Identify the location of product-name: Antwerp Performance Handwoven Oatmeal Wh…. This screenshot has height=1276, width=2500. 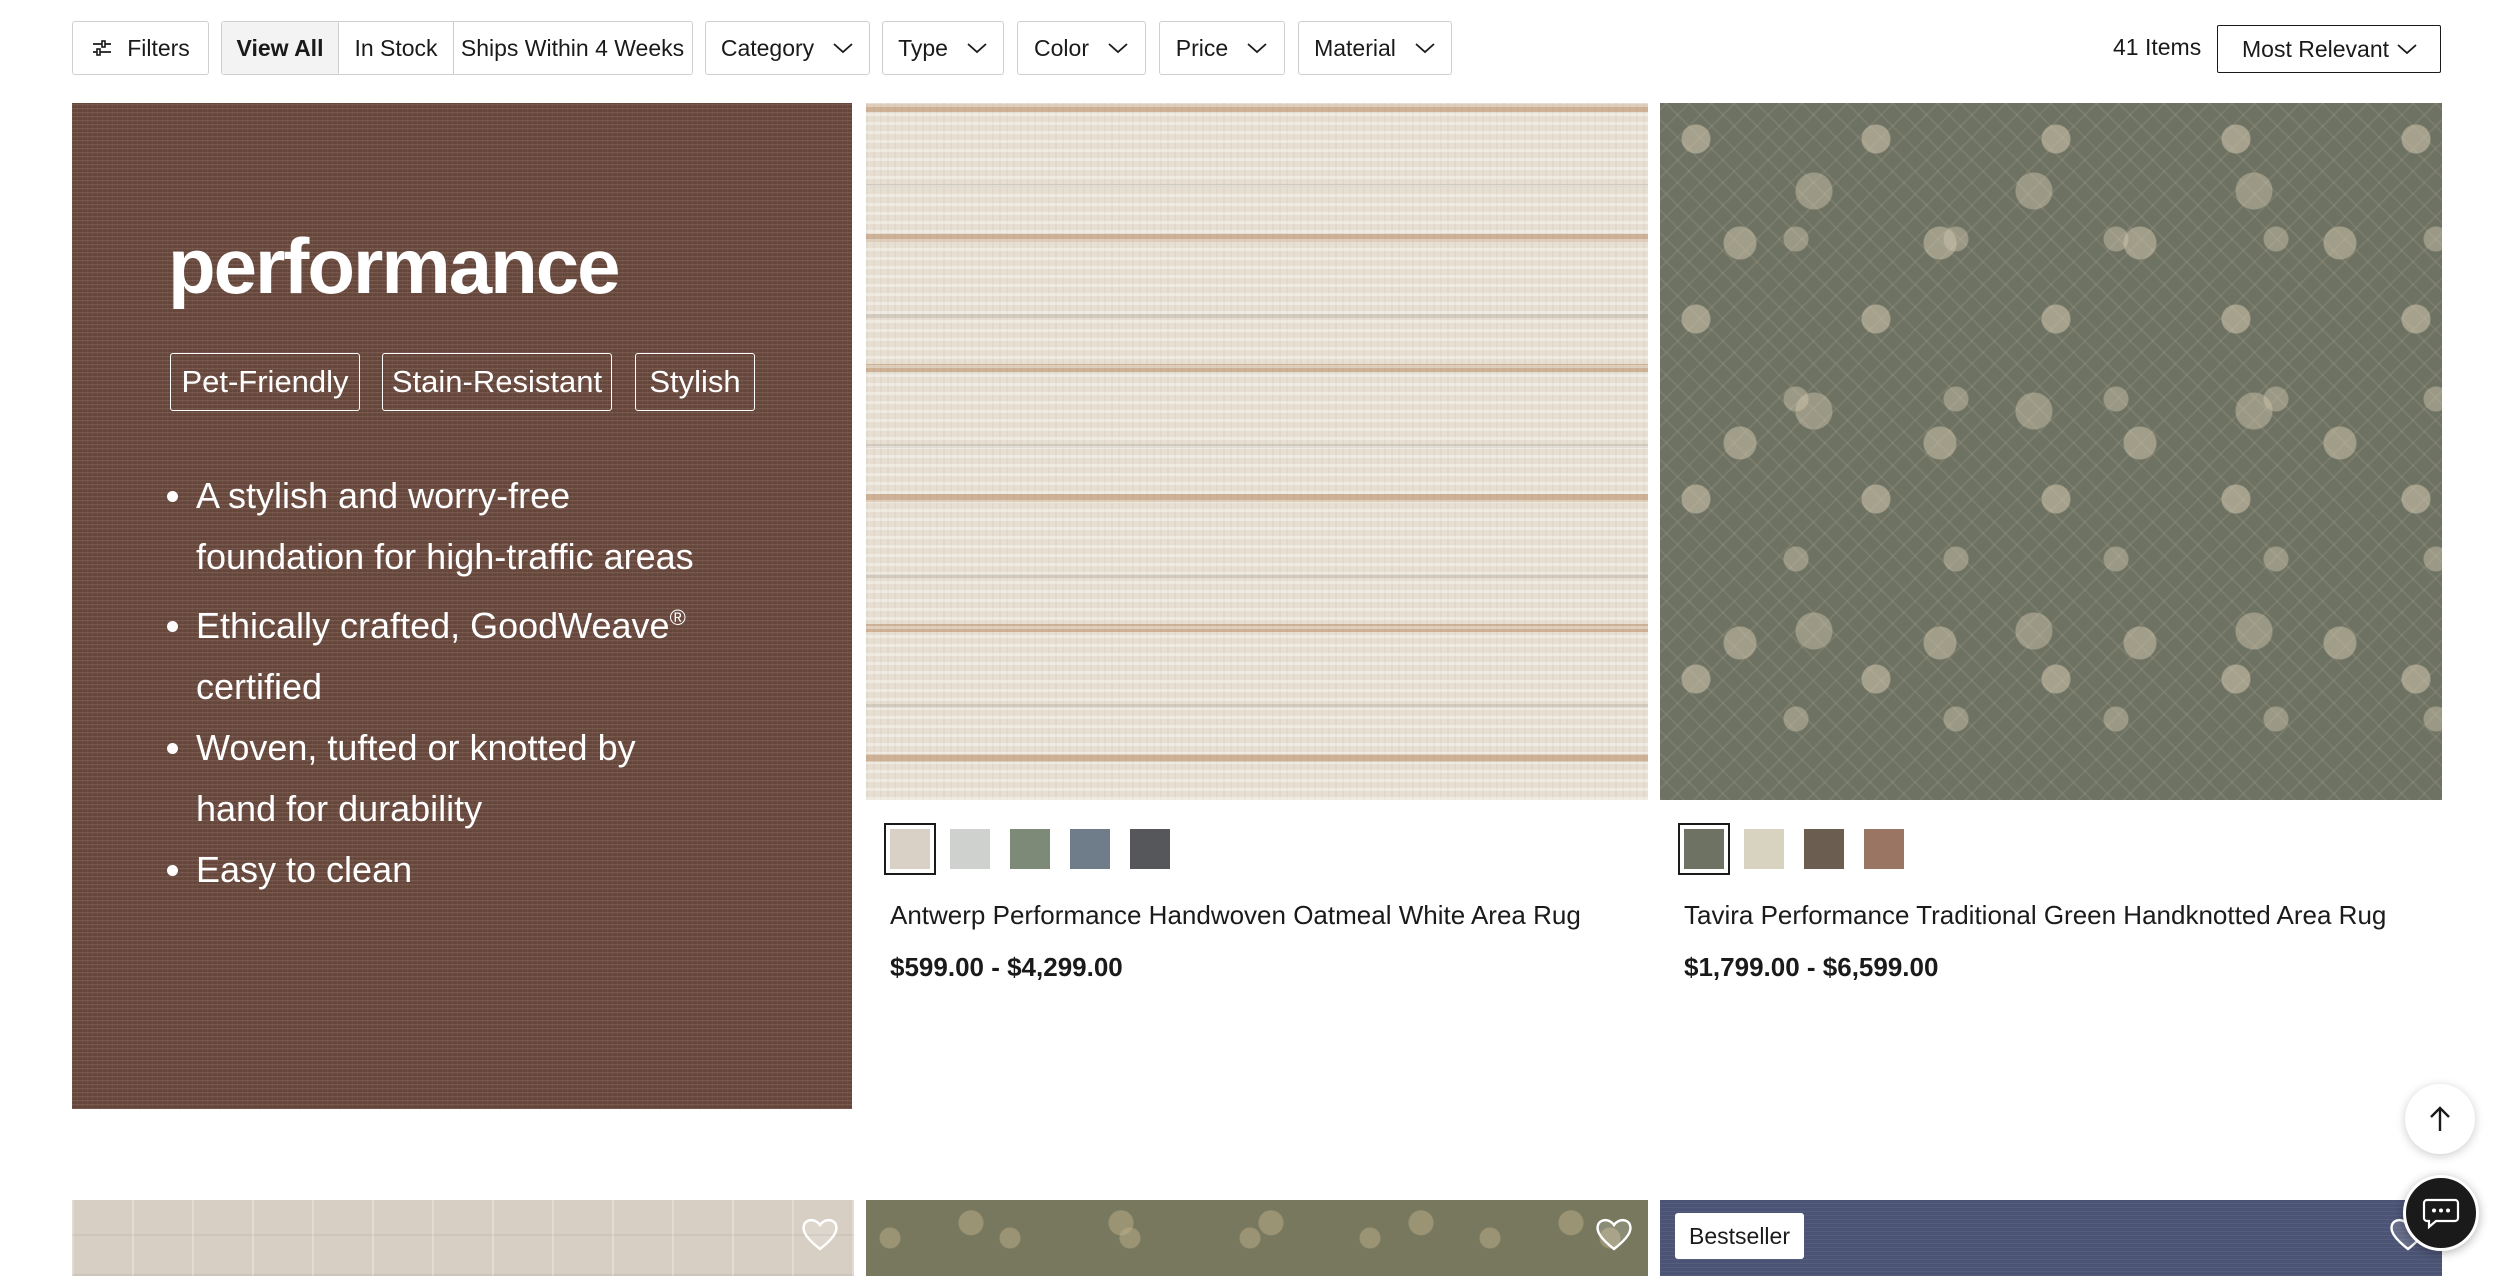
(1235, 915).